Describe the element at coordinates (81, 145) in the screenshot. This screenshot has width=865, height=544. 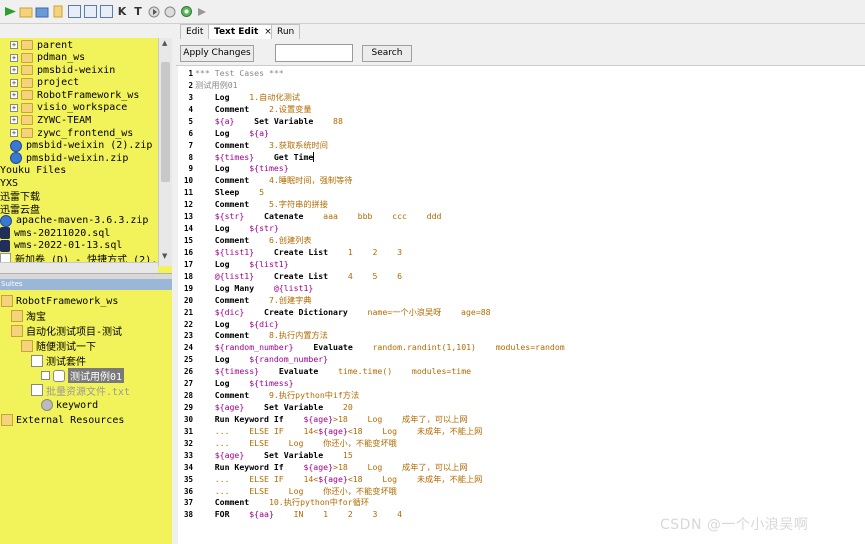
I see `file-tree-item: pmsbid-weixin (2).zip` at that location.